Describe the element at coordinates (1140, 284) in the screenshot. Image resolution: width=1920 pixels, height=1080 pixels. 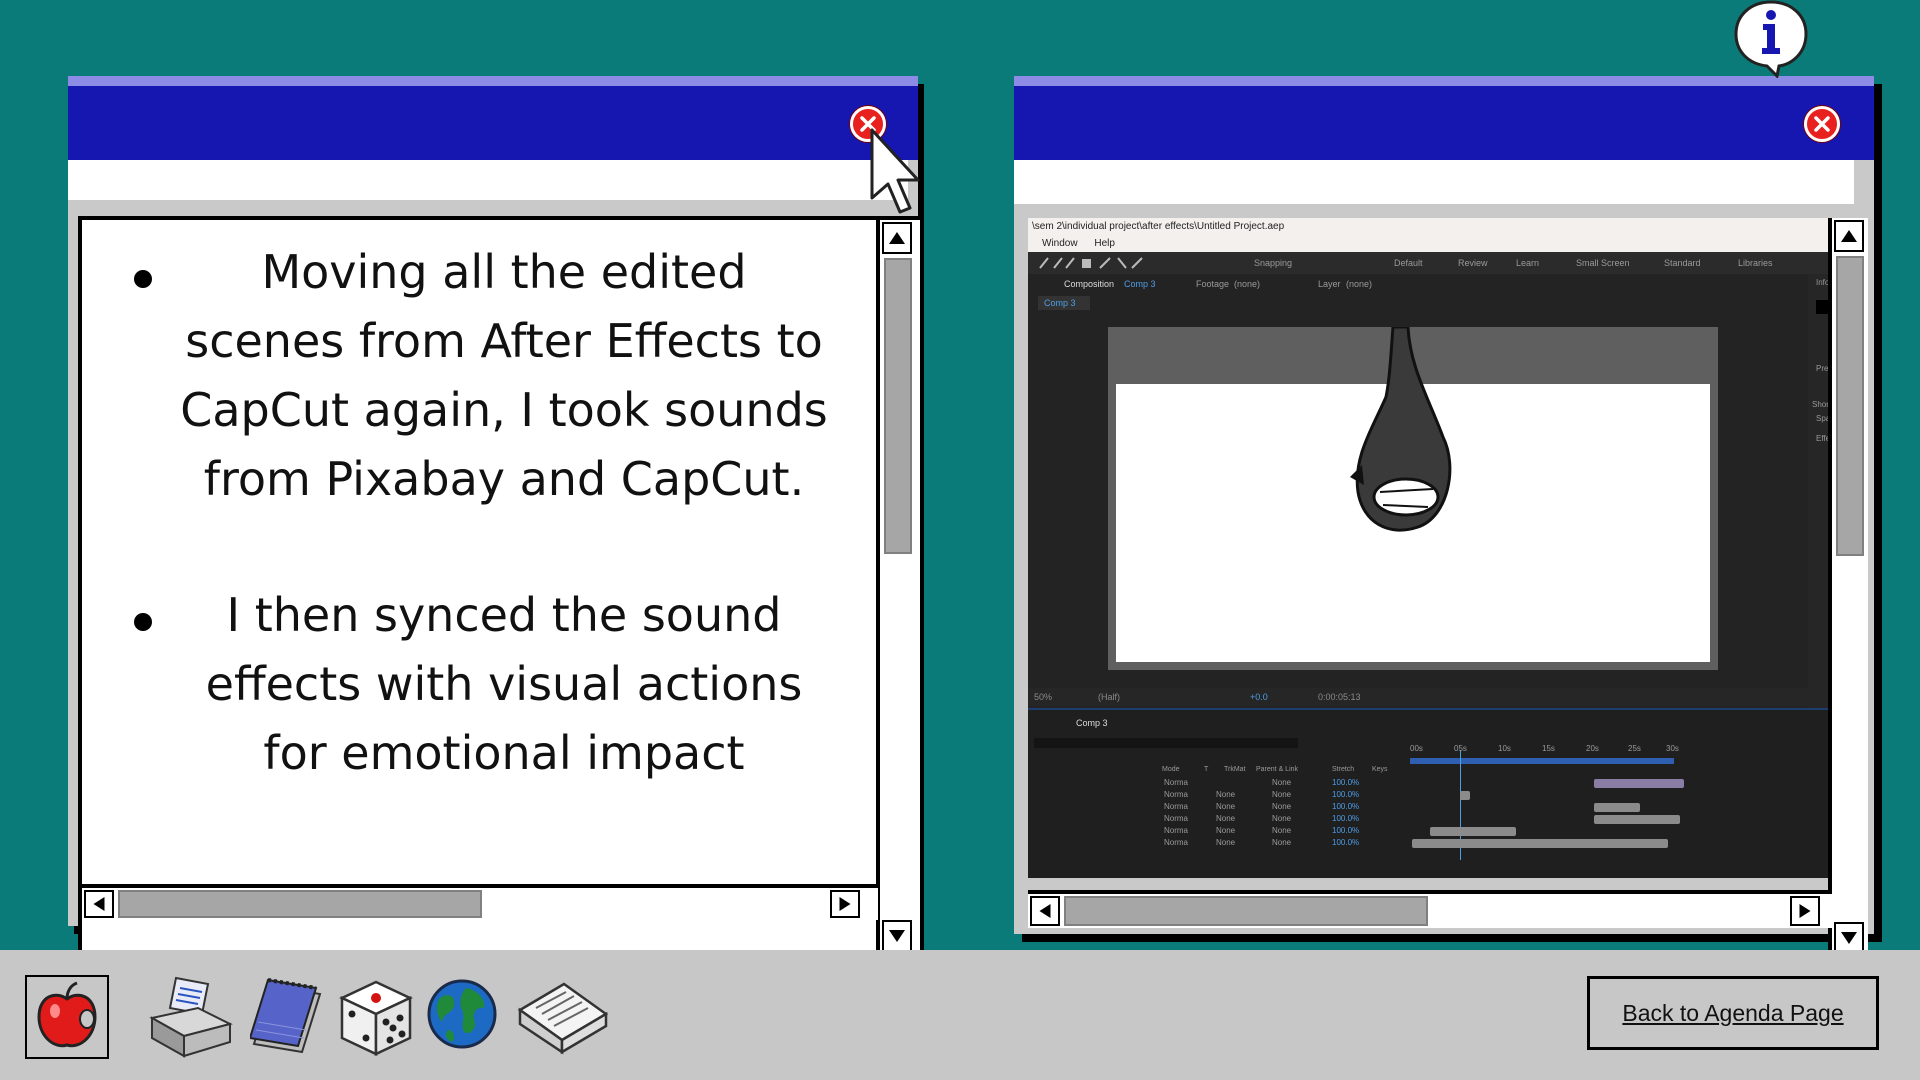
I see `ae-tab-comp-name: Comp 3` at that location.